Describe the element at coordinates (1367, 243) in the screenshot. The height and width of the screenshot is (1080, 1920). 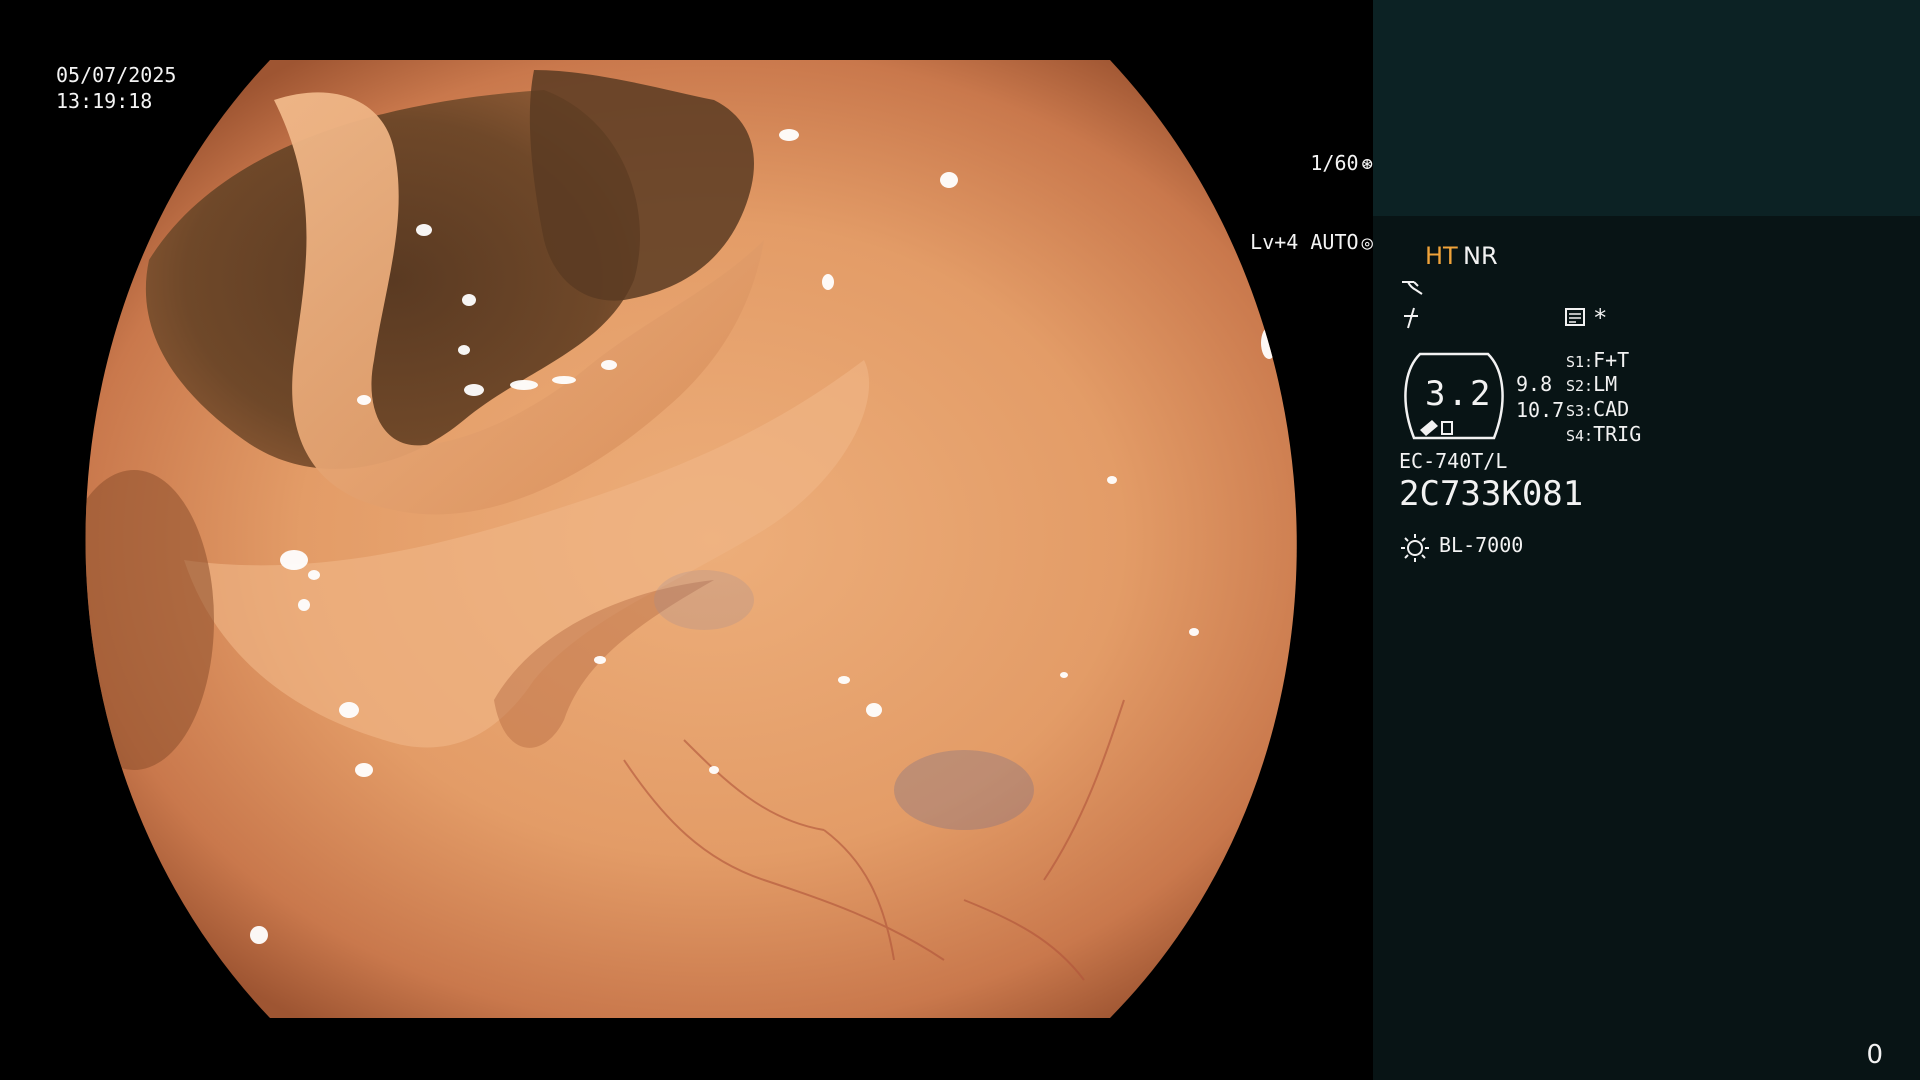
I see `auto-iris-icon: ◎` at that location.